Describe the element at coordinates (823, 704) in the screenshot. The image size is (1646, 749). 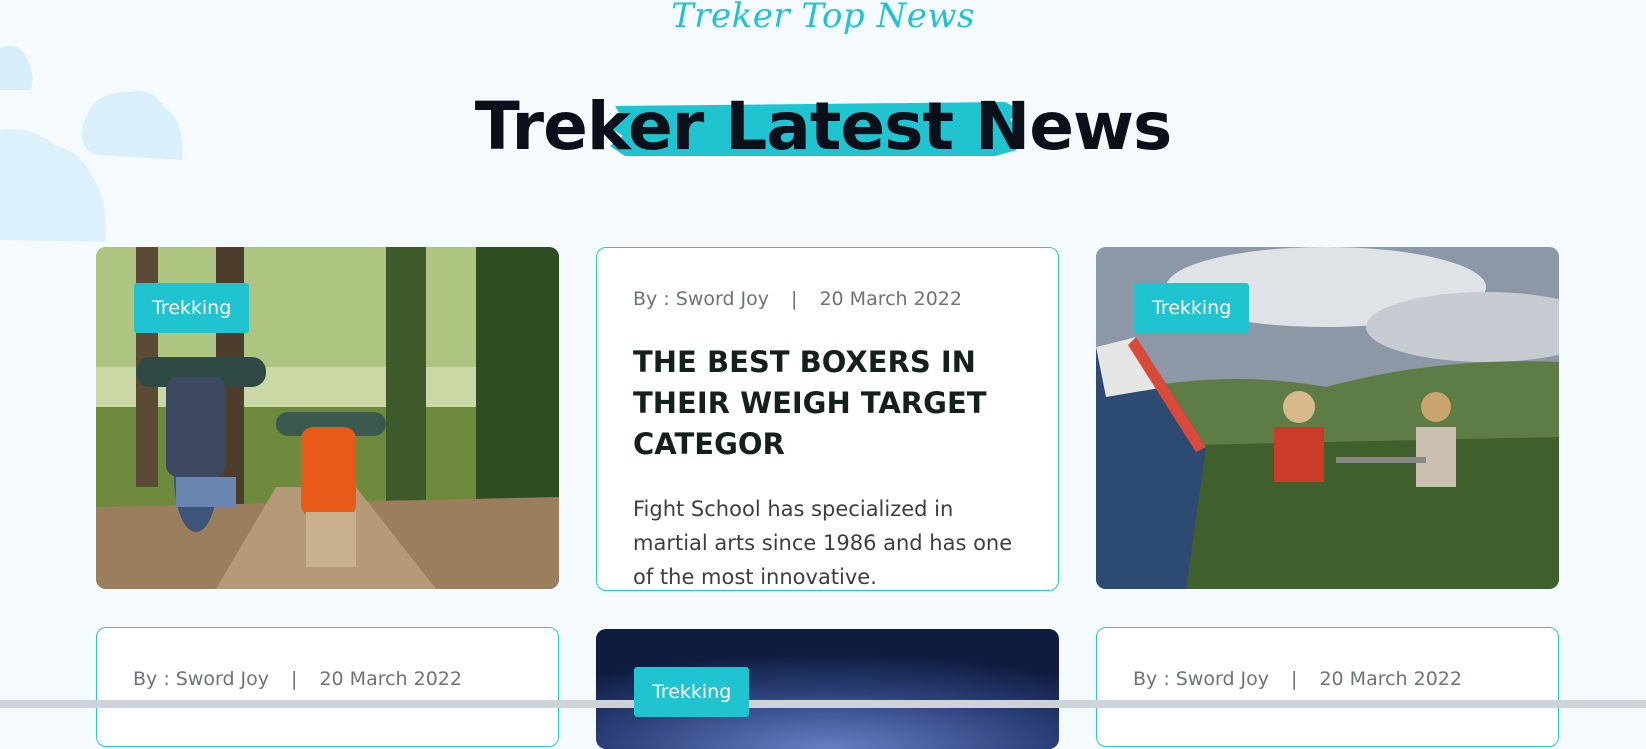
I see `horizontal-scrollbar` at that location.